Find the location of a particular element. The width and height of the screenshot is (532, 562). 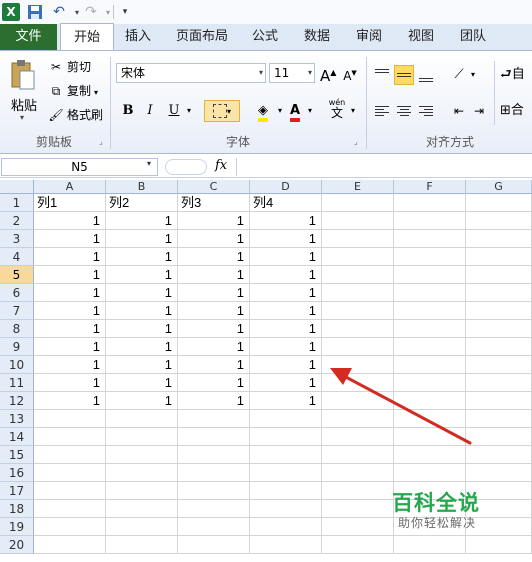

watermark-subtitle: 助你轻松解决 is located at coordinates (437, 523).